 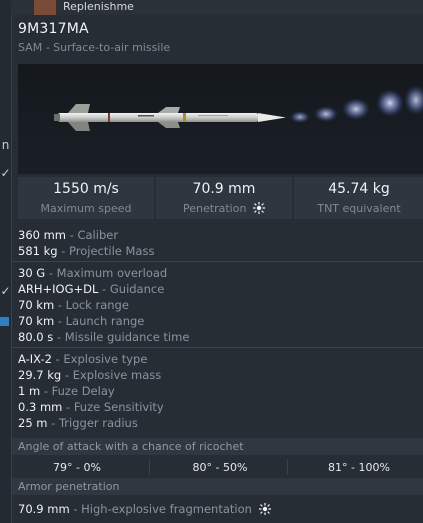 What do you see at coordinates (113, 407) in the screenshot?
I see `fuze-sensitivity-label: - Fuze Sensitivity` at bounding box center [113, 407].